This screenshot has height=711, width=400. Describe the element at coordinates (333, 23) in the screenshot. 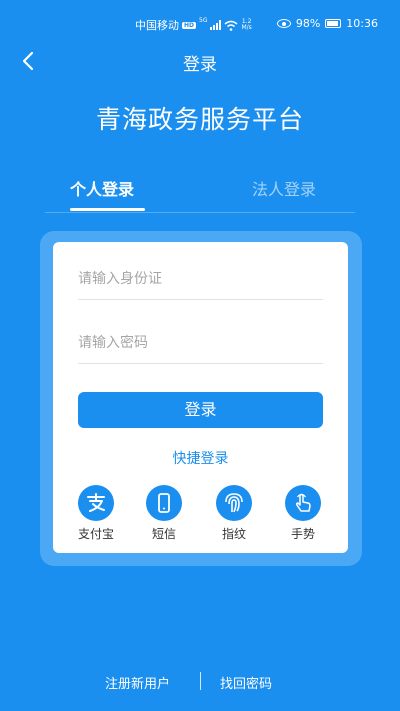

I see `battery-icon` at that location.